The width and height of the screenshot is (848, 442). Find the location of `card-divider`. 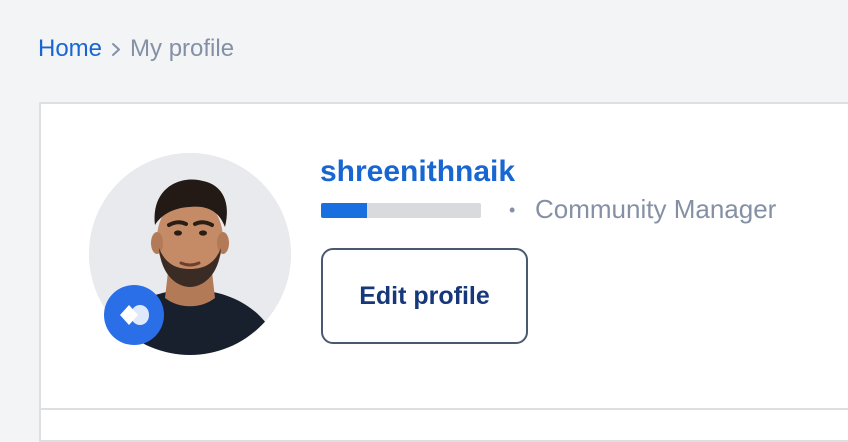

card-divider is located at coordinates (444, 409).